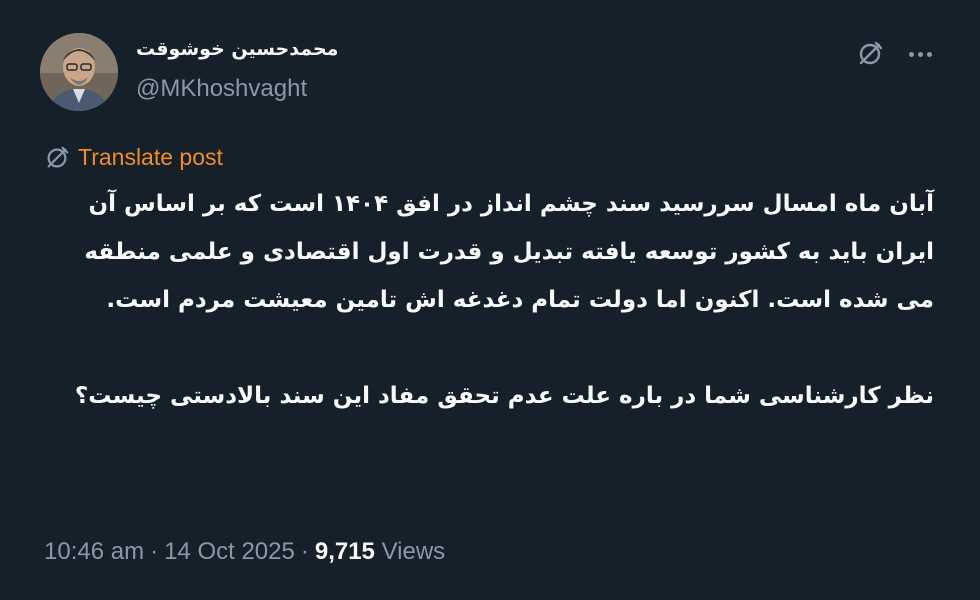  I want to click on avatar, so click(79, 72).